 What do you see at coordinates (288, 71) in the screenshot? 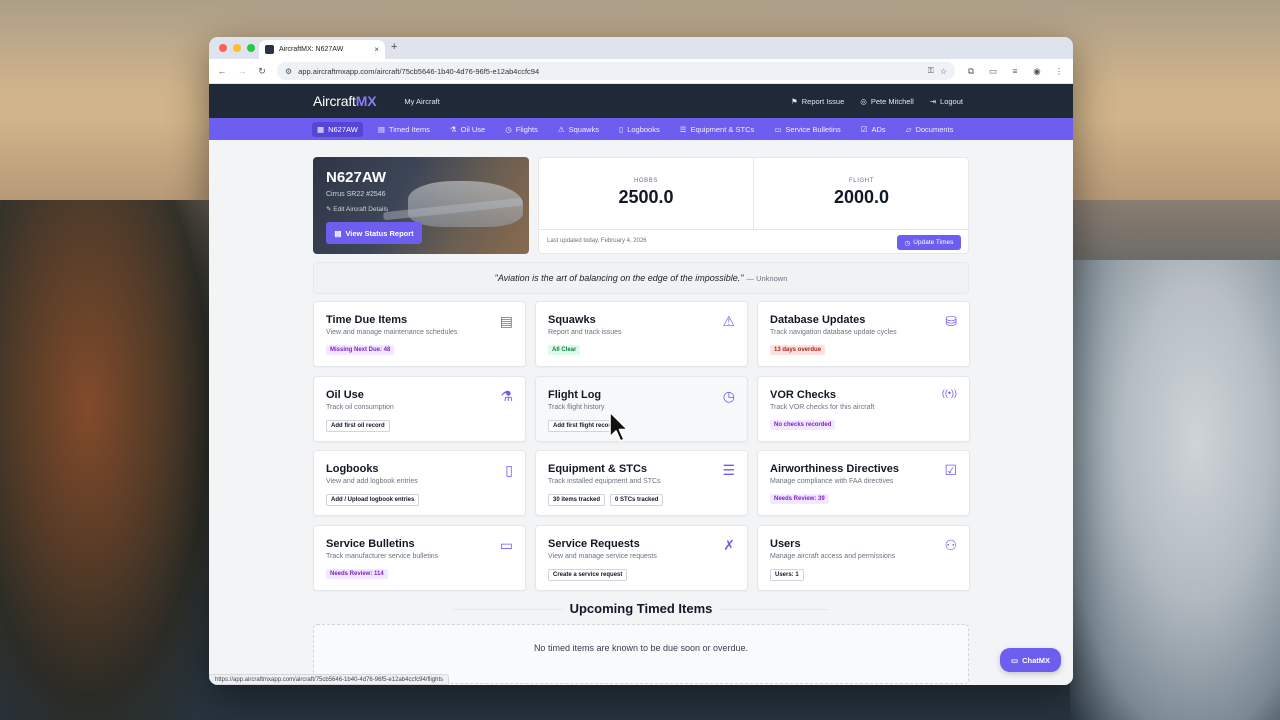
I see `site-info-icon: ⚙` at bounding box center [288, 71].